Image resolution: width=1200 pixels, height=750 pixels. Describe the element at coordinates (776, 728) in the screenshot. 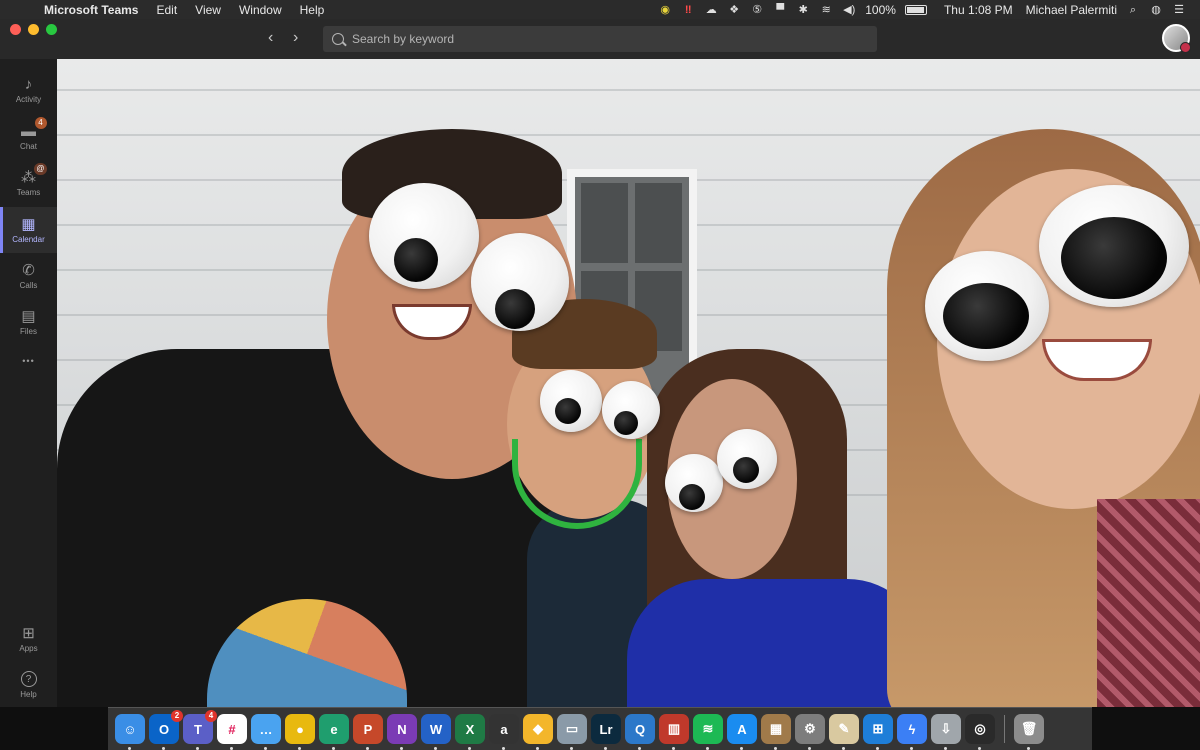

I see `dock-glyph: ▦` at that location.